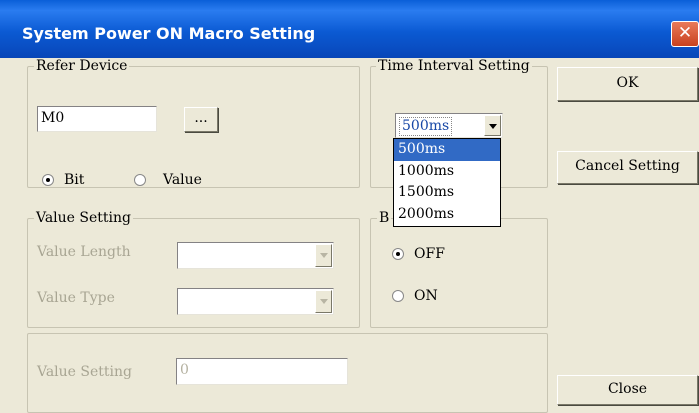 The width and height of the screenshot is (699, 413). Describe the element at coordinates (84, 372) in the screenshot. I see `value-setting-field-label: Value Setting` at that location.